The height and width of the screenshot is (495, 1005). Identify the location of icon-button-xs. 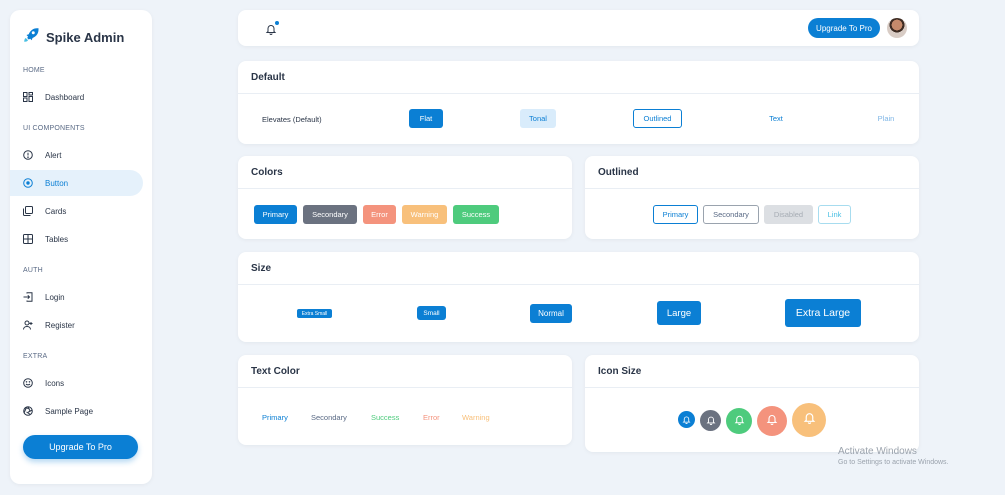
(686, 419).